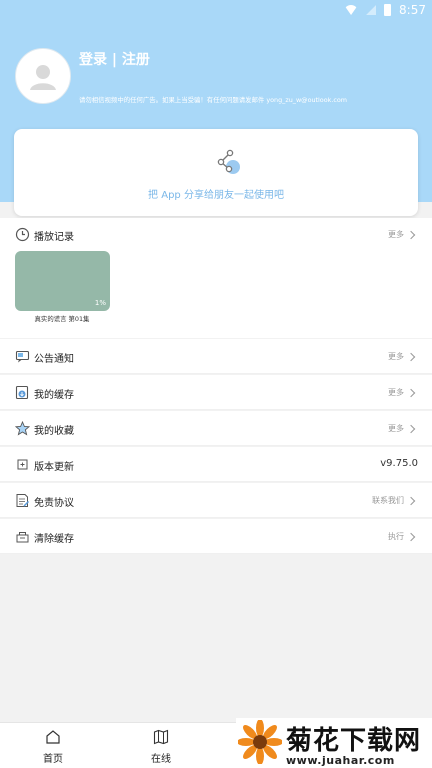  What do you see at coordinates (340, 760) in the screenshot?
I see `watermark-url: www.juahar.com` at bounding box center [340, 760].